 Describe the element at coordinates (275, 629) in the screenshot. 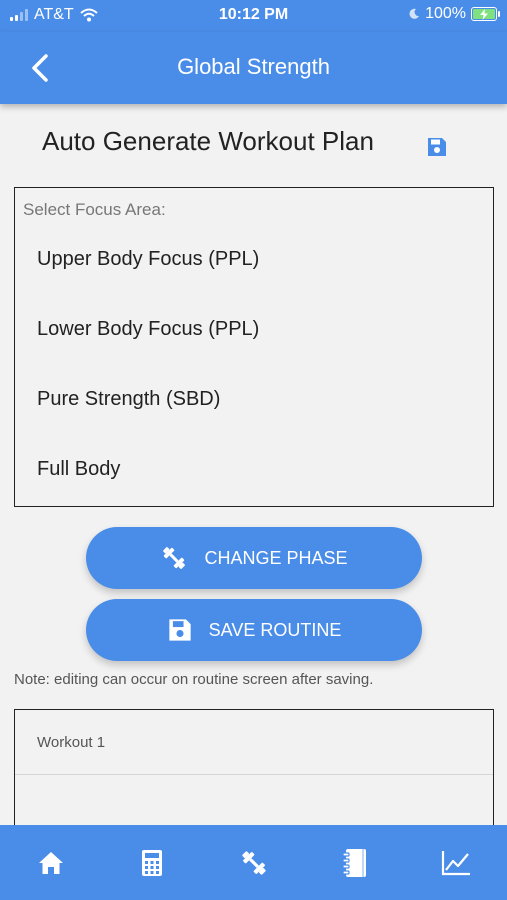

I see `save-routine-label: SAVE ROUTINE` at that location.